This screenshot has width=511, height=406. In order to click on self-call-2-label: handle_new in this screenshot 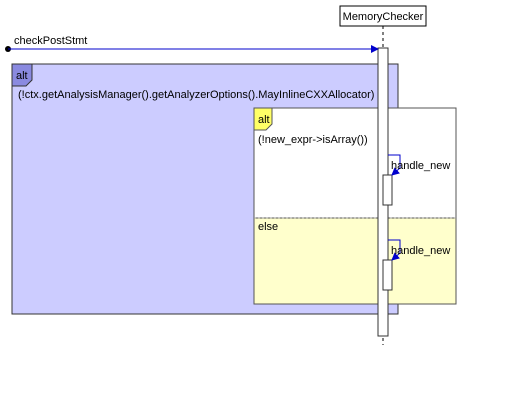, I will do `click(420, 251)`.